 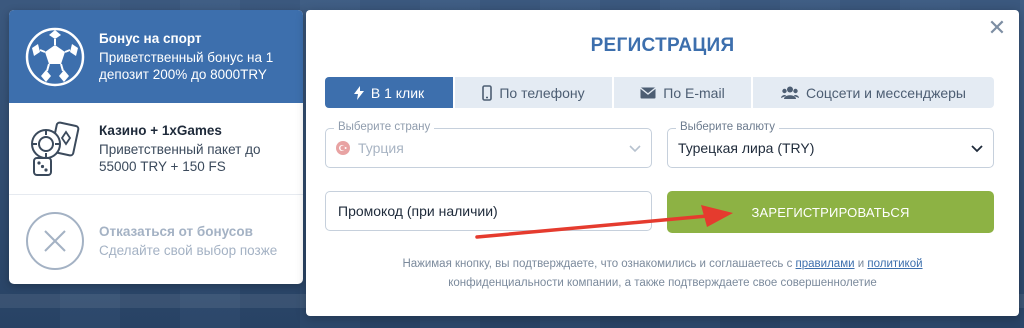 I want to click on tab-phone: По телефону, so click(x=534, y=92).